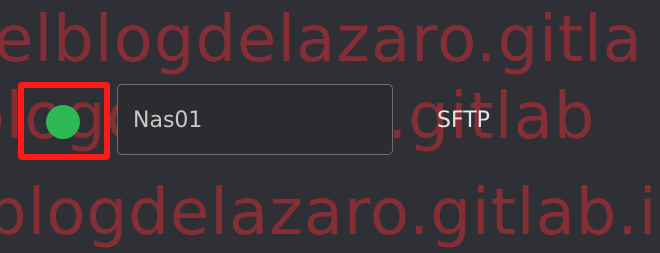 Image resolution: width=660 pixels, height=253 pixels. What do you see at coordinates (64, 121) in the screenshot?
I see `highlight-box` at bounding box center [64, 121].